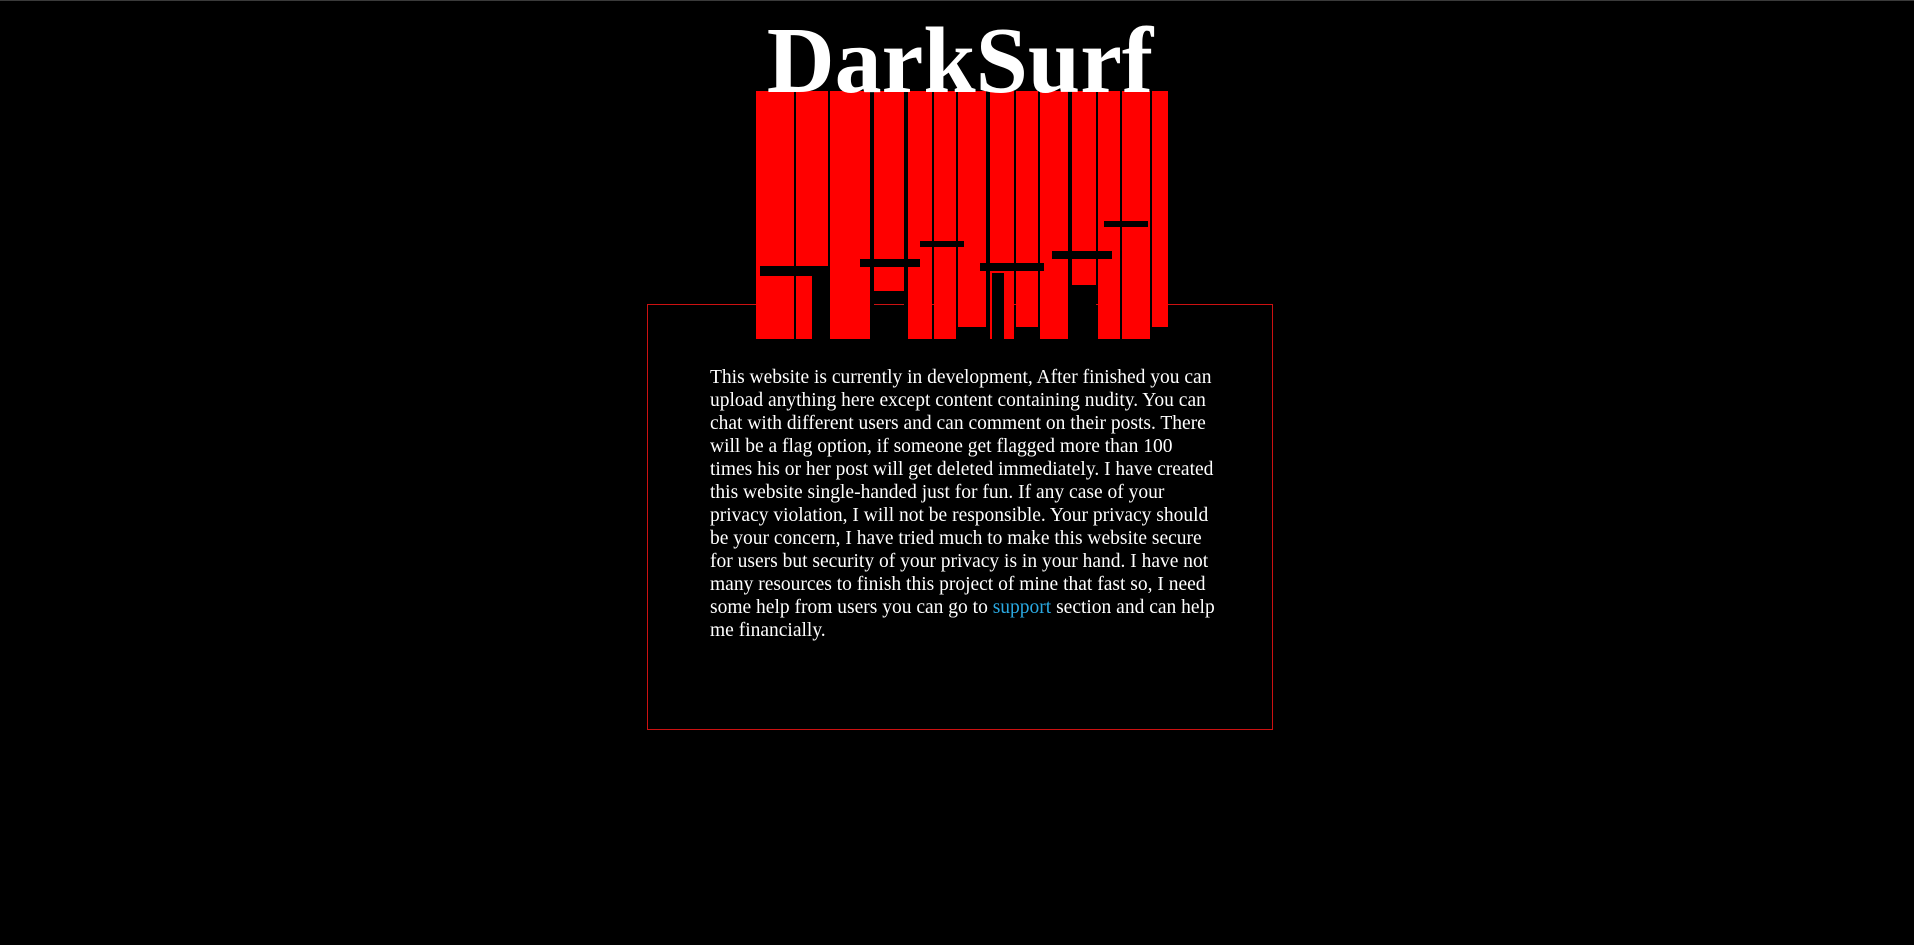  I want to click on support-link: support, so click(1022, 607).